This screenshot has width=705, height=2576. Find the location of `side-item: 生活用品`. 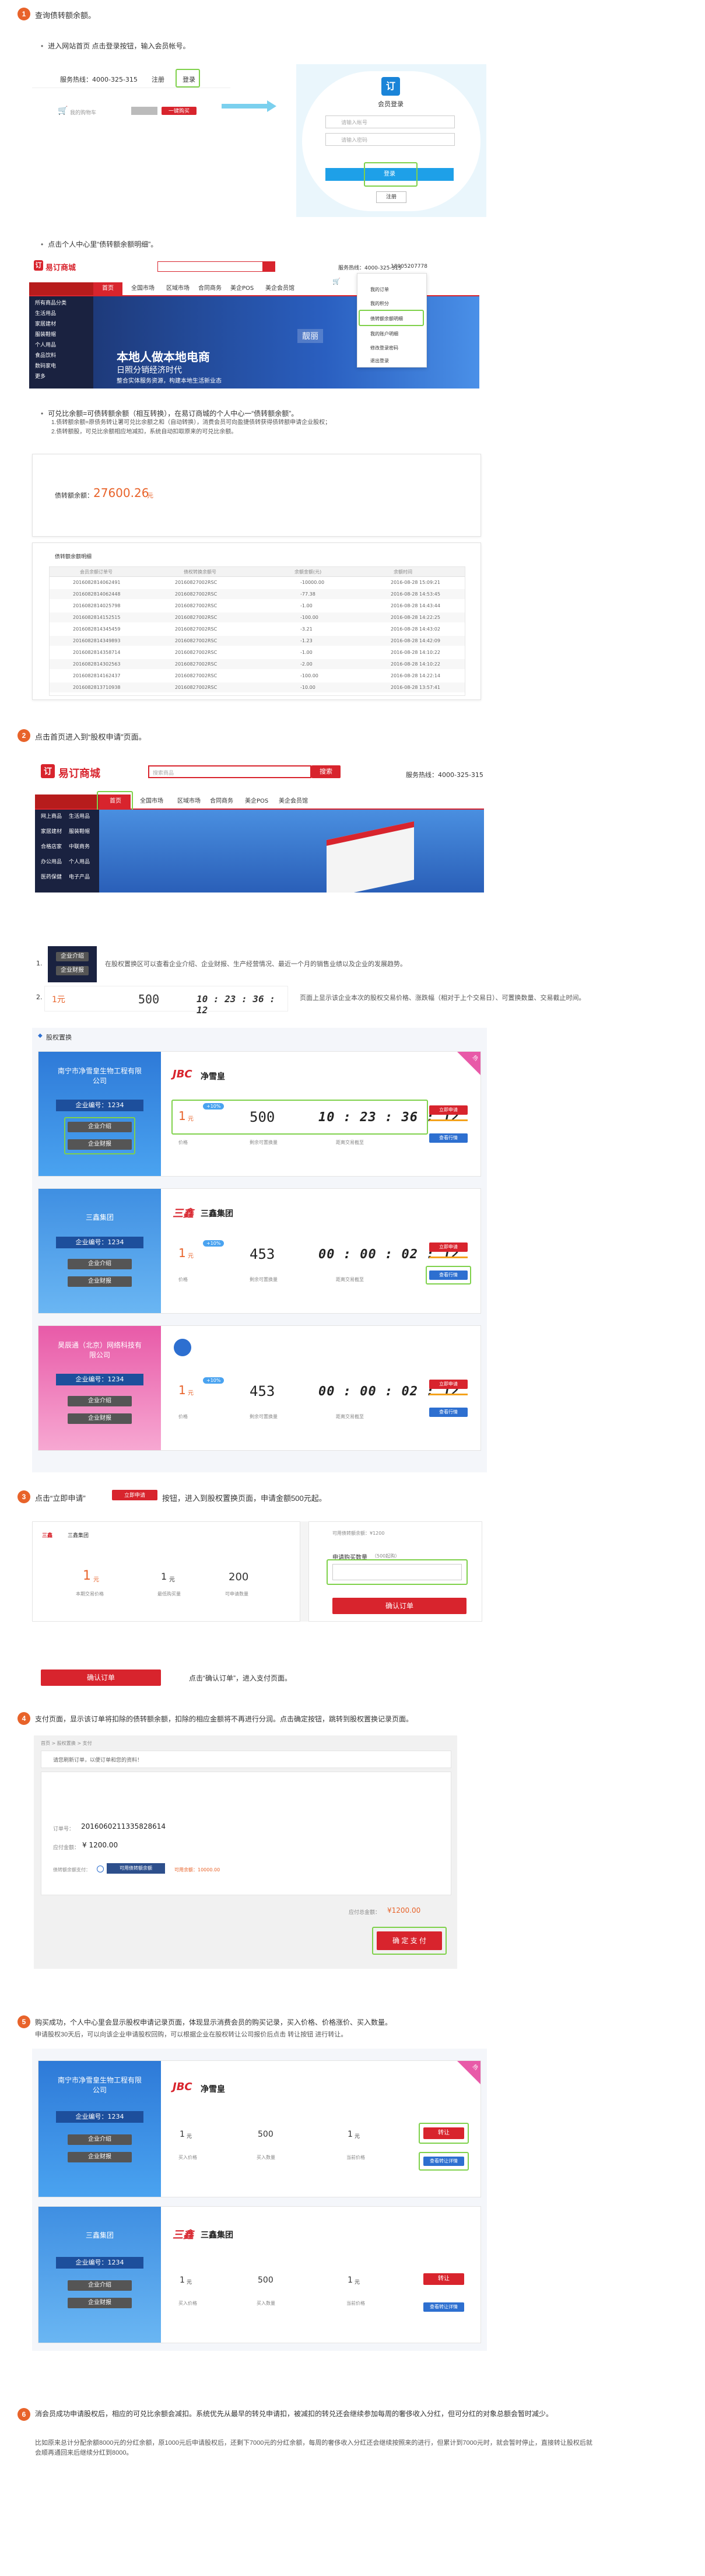

side-item: 生活用品 is located at coordinates (79, 816).